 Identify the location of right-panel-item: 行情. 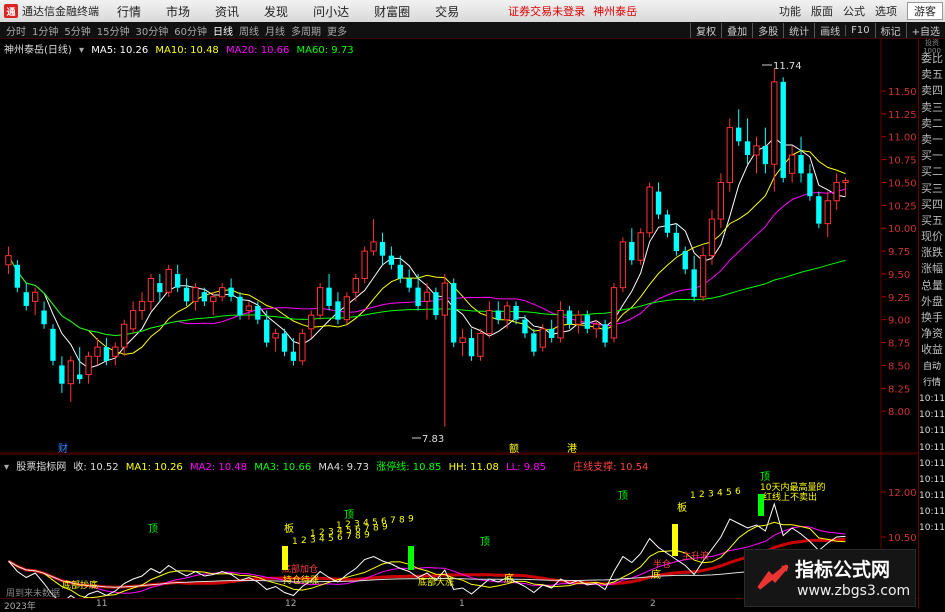
(932, 383).